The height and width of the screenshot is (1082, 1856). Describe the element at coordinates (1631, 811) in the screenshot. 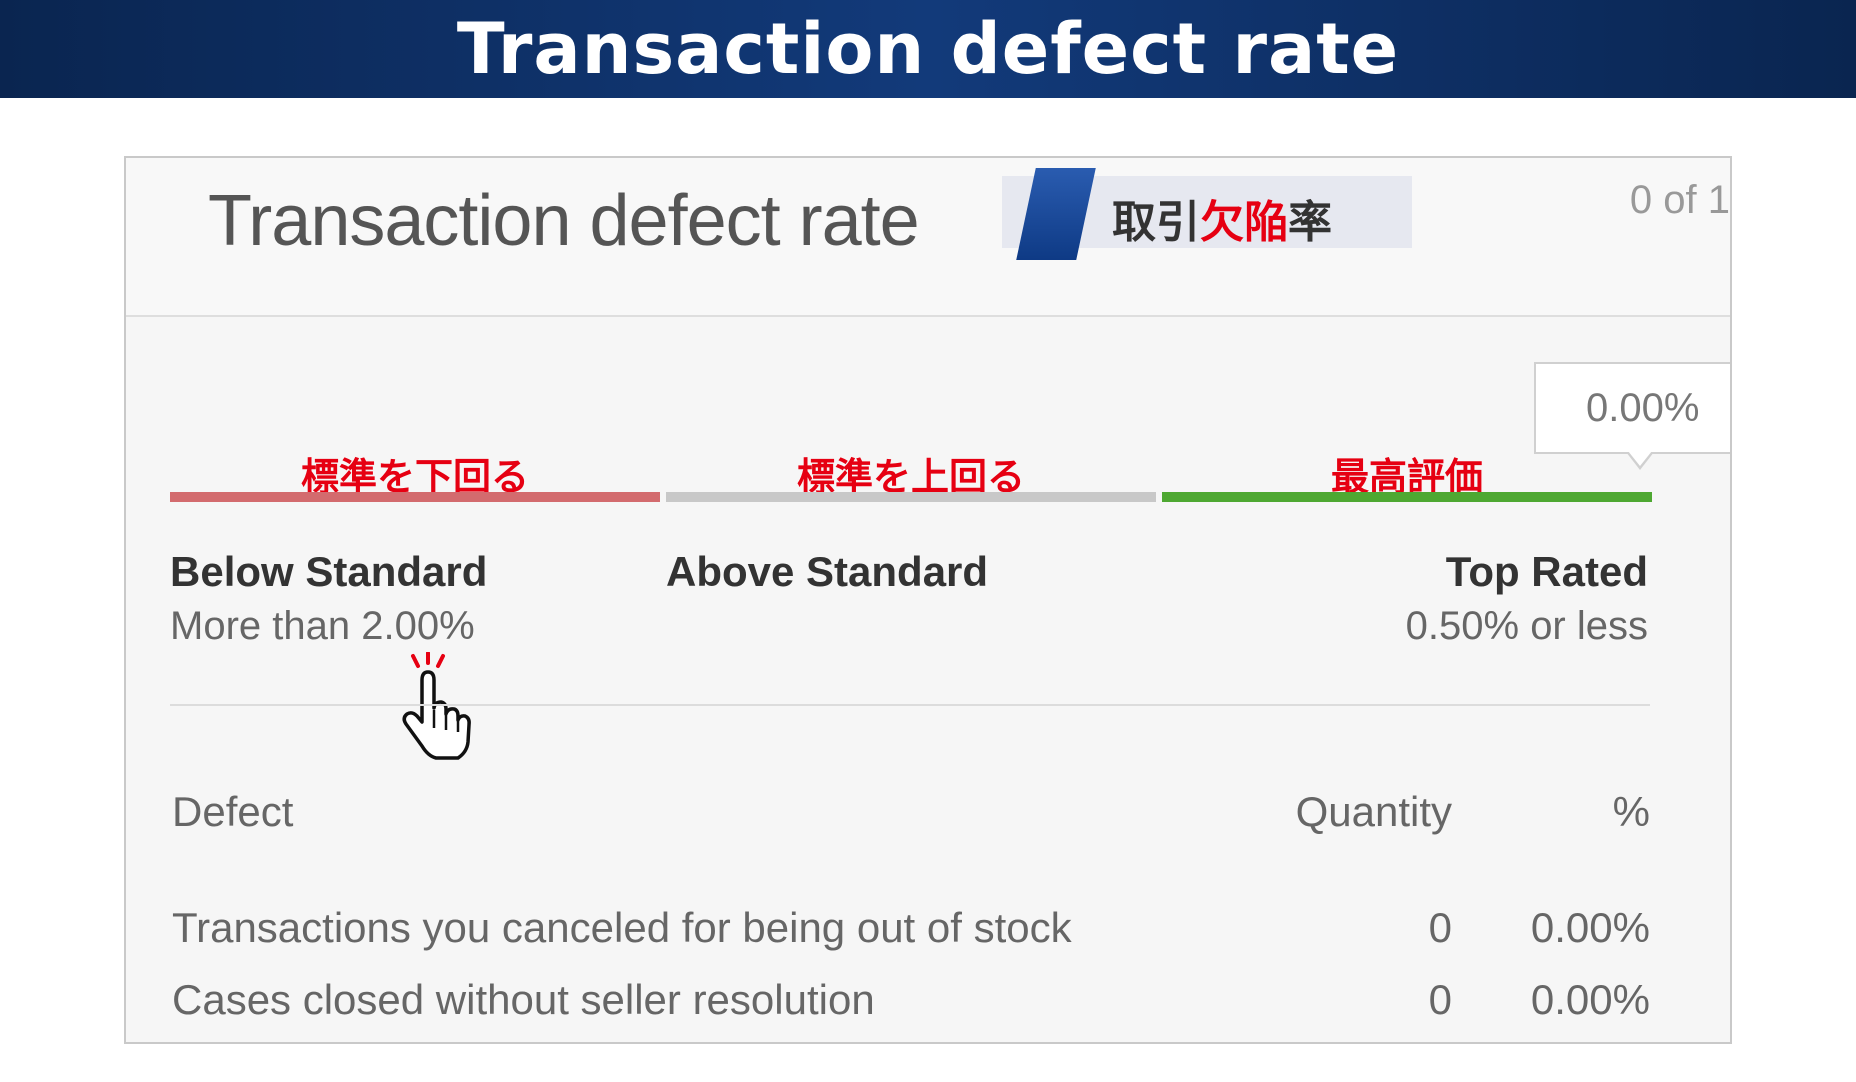

I see `column-header-percent: %` at that location.